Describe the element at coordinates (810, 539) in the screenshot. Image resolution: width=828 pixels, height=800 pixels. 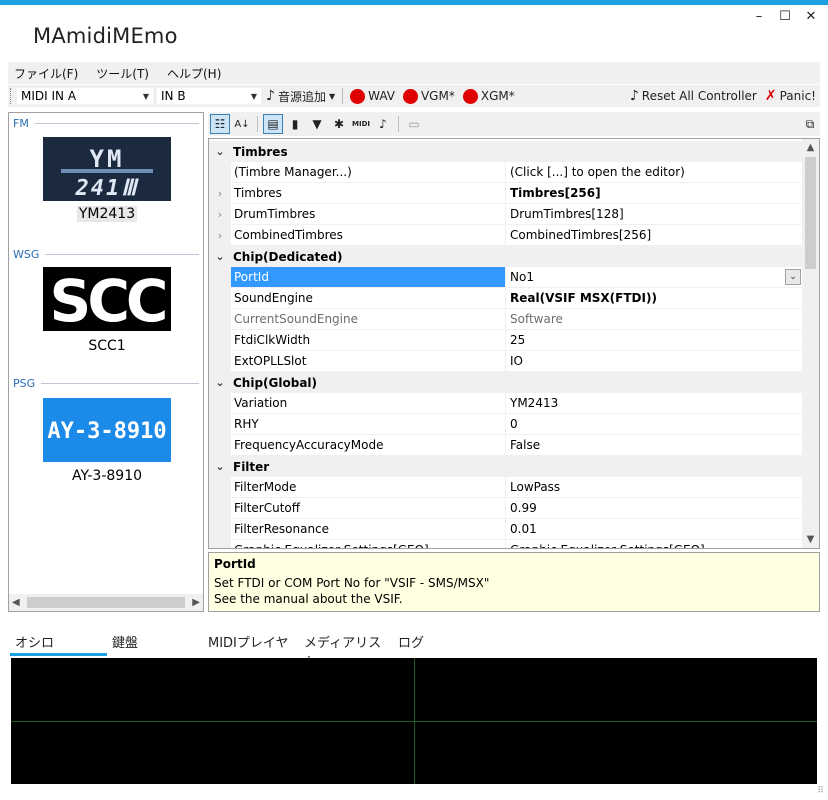
I see `scroll-down-icon: ▼` at that location.